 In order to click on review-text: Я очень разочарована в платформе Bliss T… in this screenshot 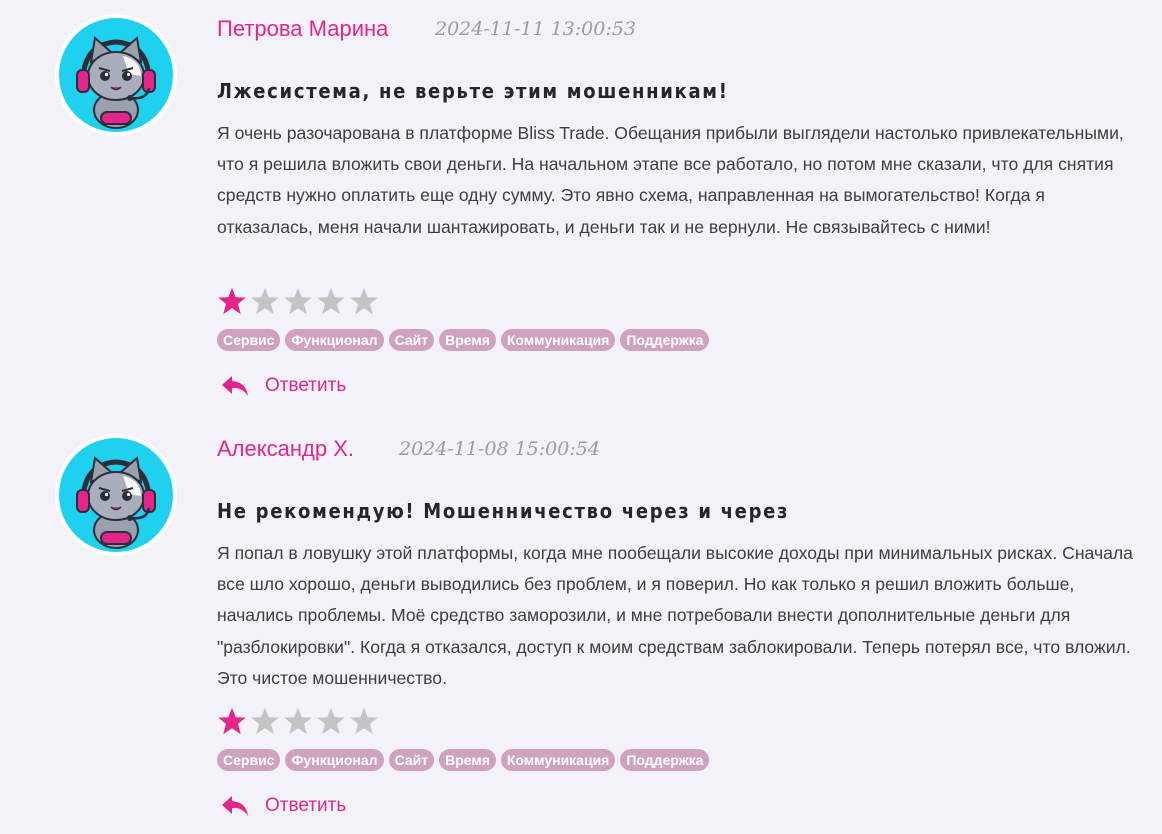, I will do `click(670, 180)`.